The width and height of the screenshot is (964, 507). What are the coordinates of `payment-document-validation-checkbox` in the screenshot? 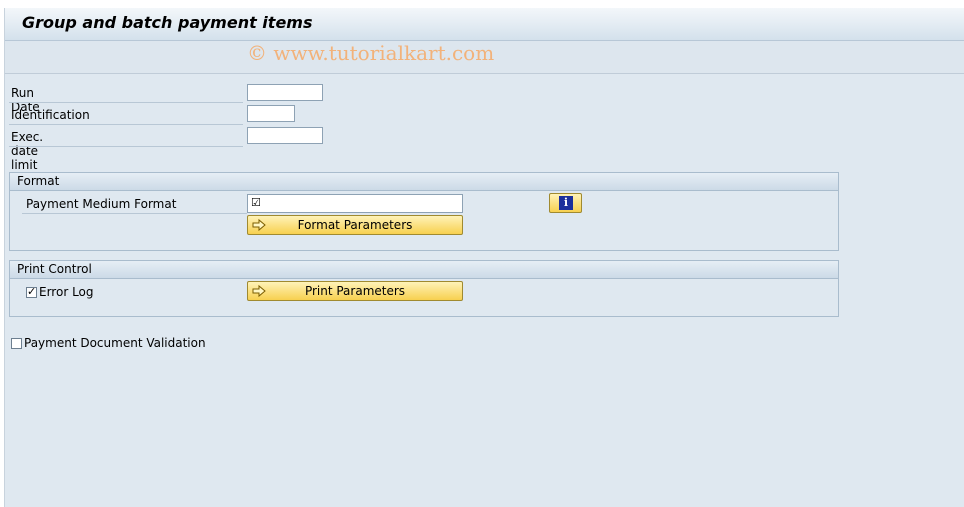 It's located at (16, 343).